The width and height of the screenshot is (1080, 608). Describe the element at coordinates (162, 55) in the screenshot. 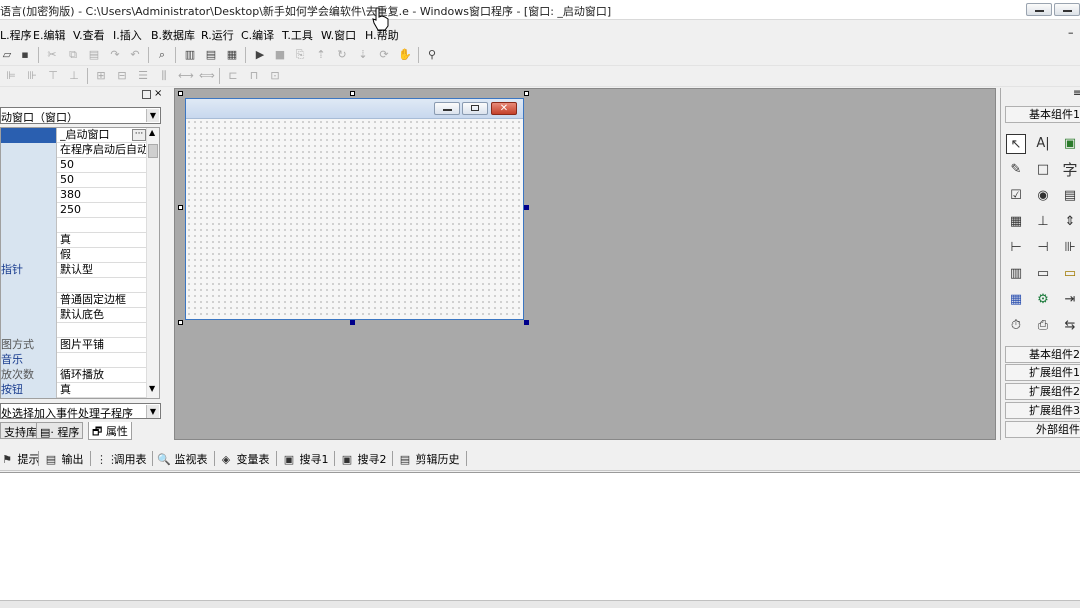

I see `find-icon: ⌕` at that location.